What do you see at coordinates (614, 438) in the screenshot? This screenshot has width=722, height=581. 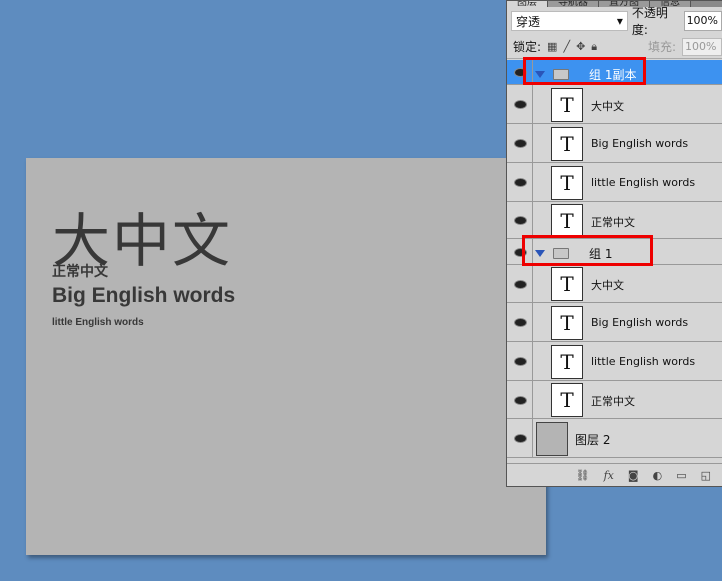 I see `layer-row: 图层 2` at bounding box center [614, 438].